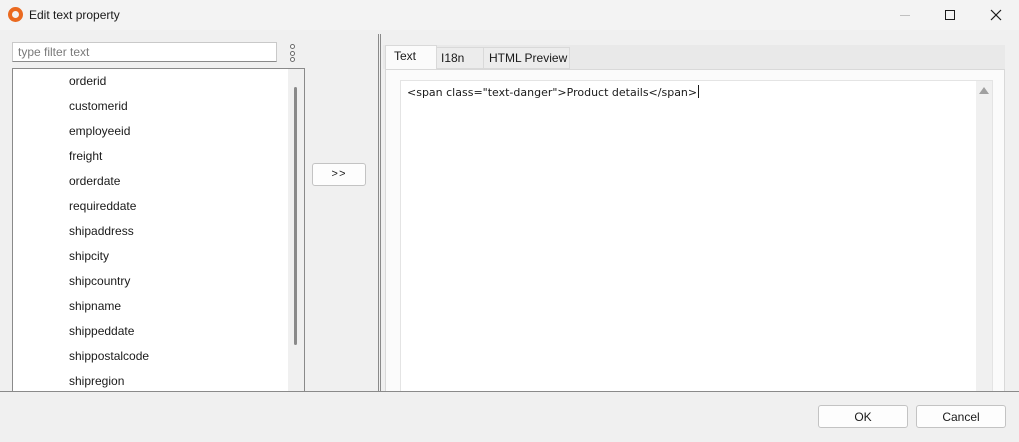 This screenshot has height=442, width=1019. I want to click on close-button, so click(996, 15).